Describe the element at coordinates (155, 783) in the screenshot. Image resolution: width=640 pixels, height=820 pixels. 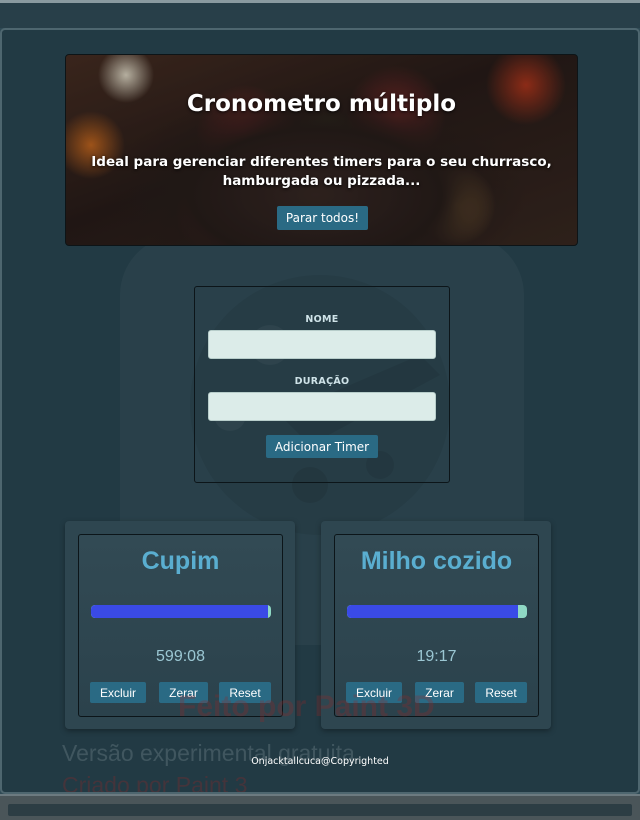
I see `watermark-text: Criado por Paint 3` at that location.